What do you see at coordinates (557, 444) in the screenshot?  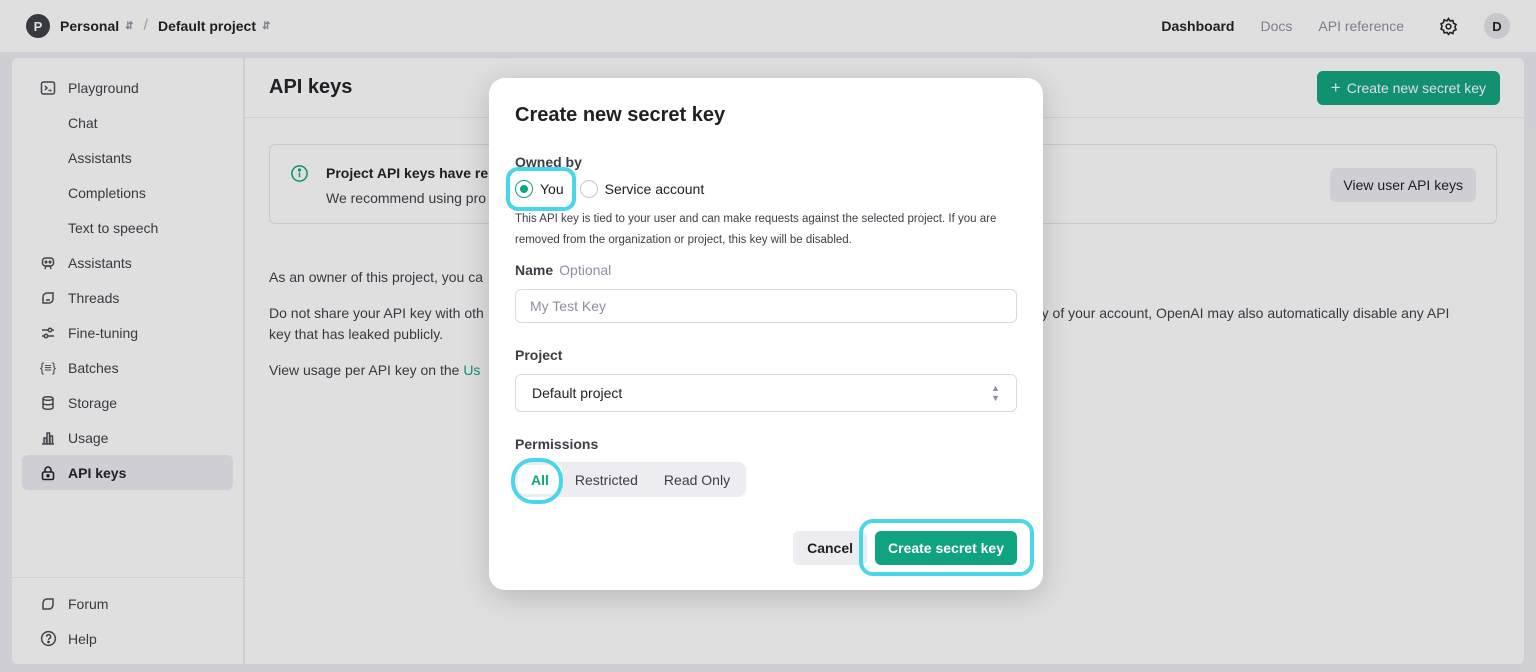 I see `permissions-label: Permissions` at bounding box center [557, 444].